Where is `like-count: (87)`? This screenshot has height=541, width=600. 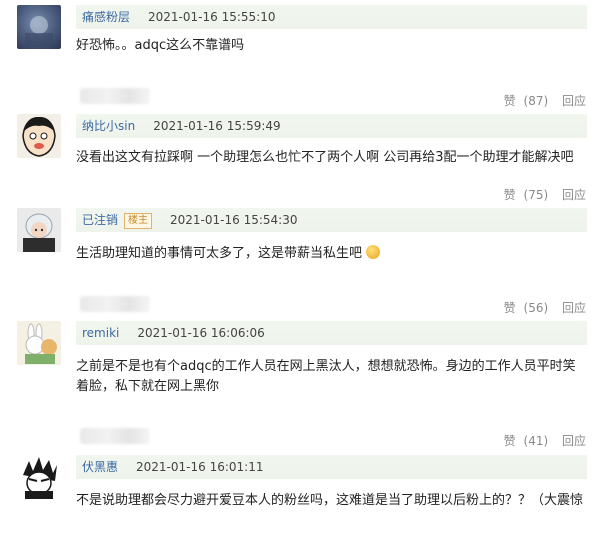 like-count: (87) is located at coordinates (536, 101).